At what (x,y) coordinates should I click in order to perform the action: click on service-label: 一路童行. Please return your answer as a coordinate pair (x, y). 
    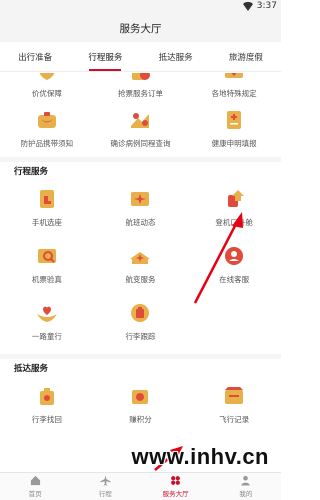
    Looking at the image, I should click on (46, 336).